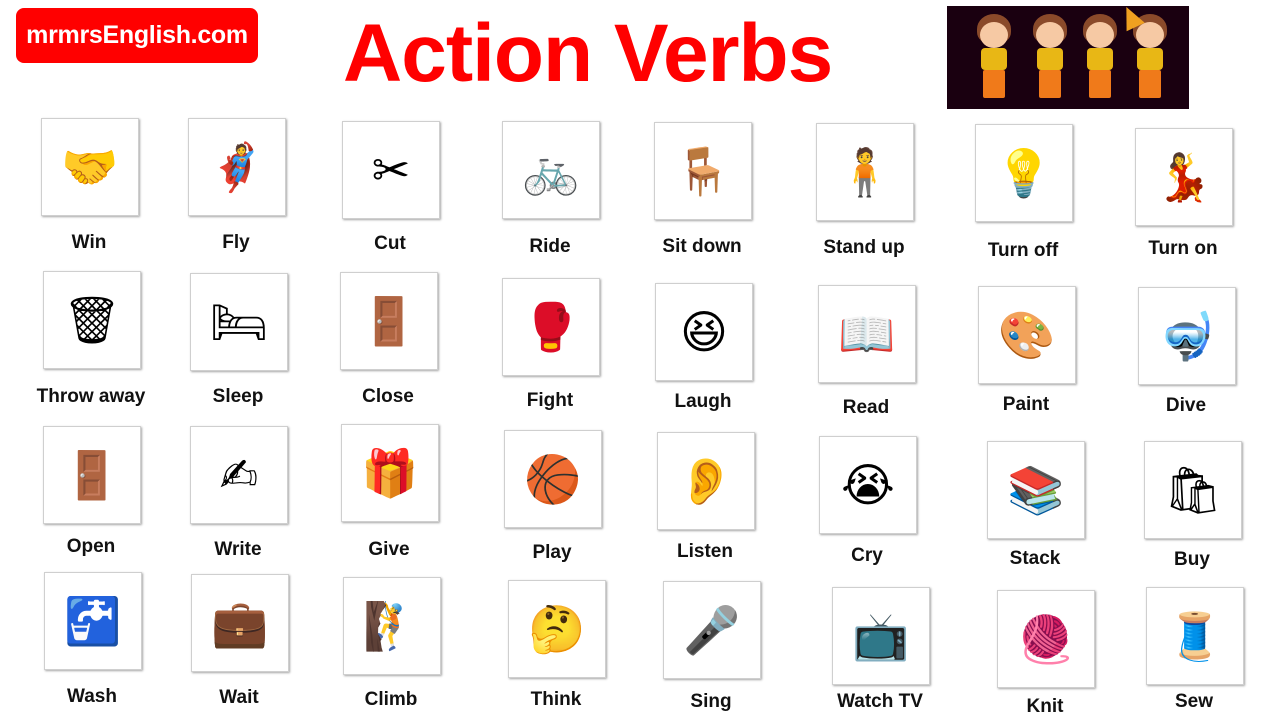 This screenshot has height=720, width=1280. What do you see at coordinates (867, 555) in the screenshot?
I see `verb-label: Cry` at bounding box center [867, 555].